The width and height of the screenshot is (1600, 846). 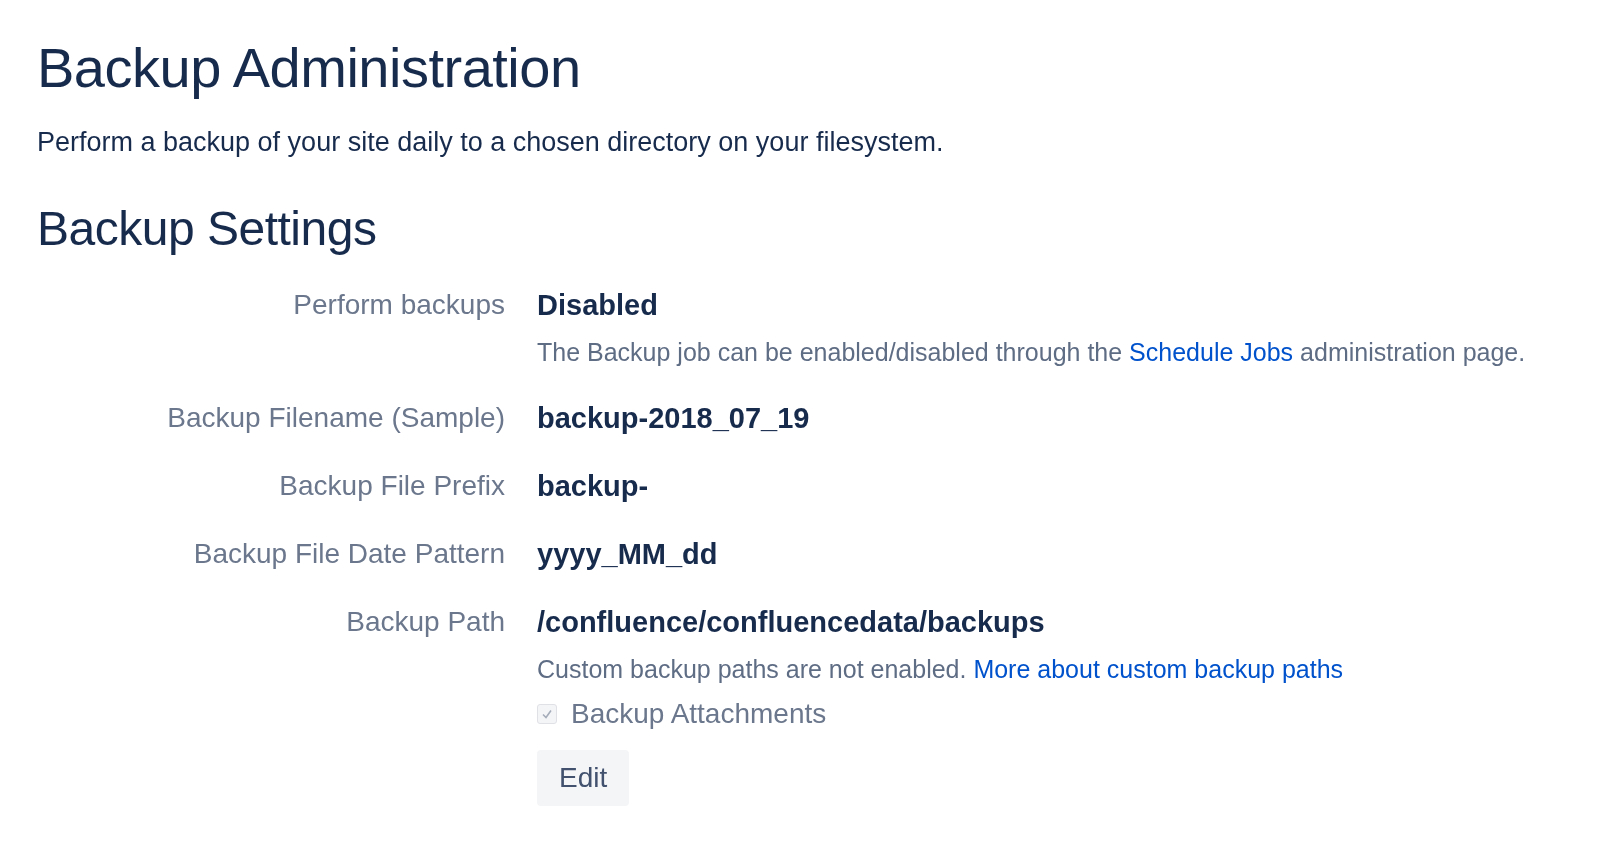 What do you see at coordinates (207, 229) in the screenshot?
I see `section-title: Backup Settings` at bounding box center [207, 229].